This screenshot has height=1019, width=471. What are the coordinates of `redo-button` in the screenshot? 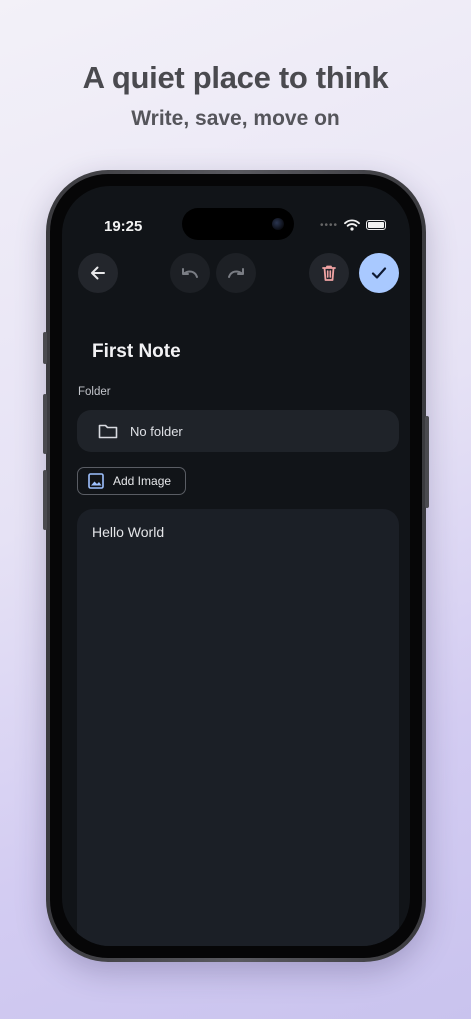 It's located at (236, 273).